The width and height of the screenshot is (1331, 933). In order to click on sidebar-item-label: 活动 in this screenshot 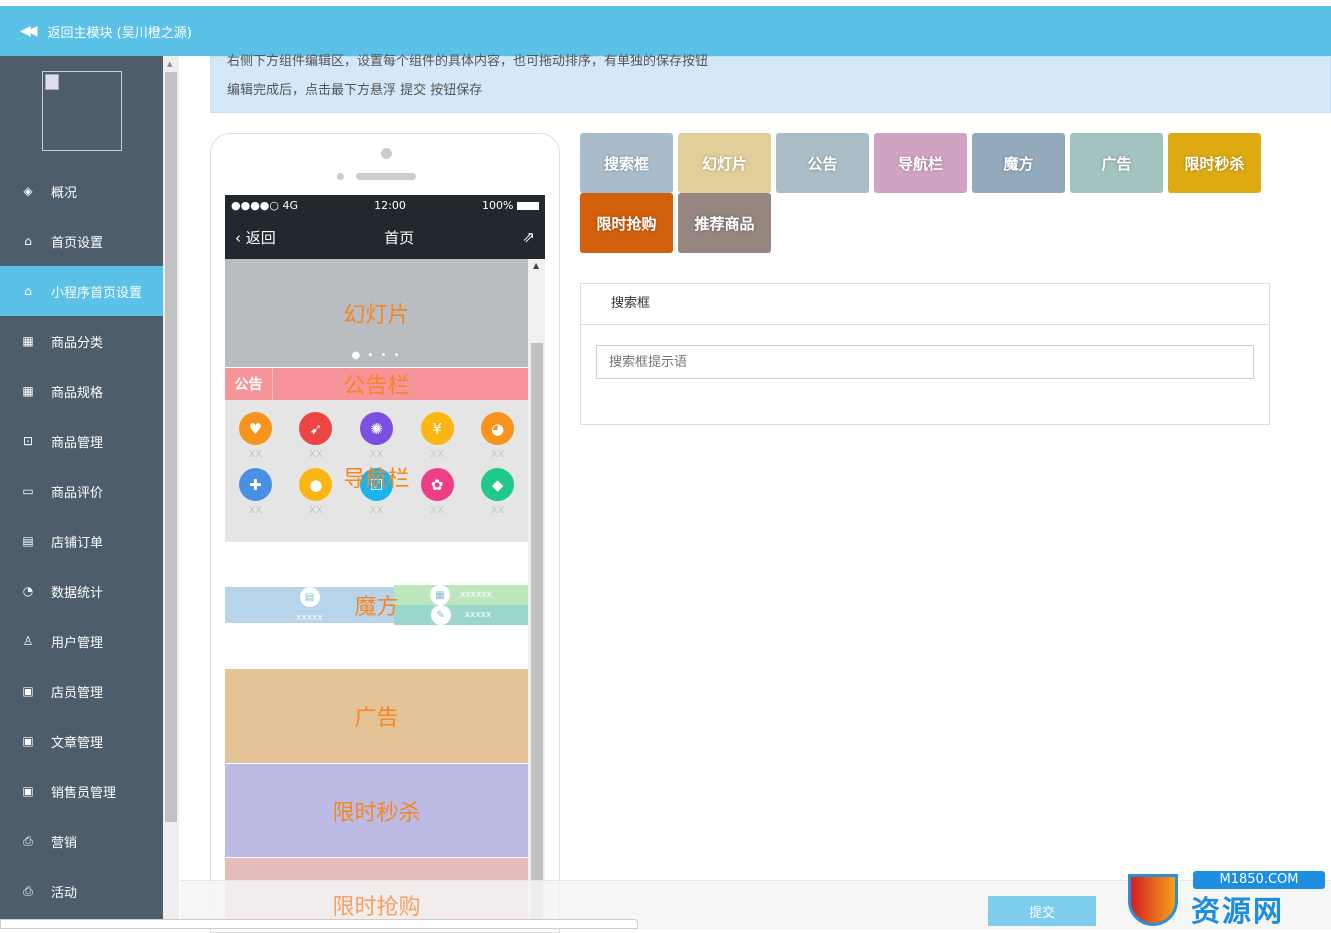, I will do `click(64, 893)`.